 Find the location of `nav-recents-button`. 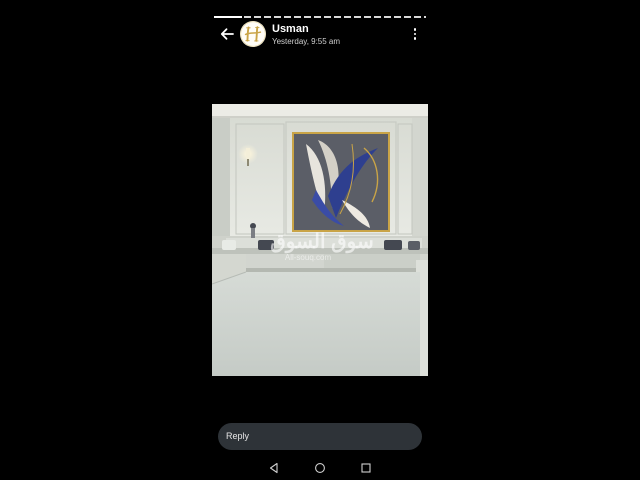

nav-recents-button is located at coordinates (366, 468).